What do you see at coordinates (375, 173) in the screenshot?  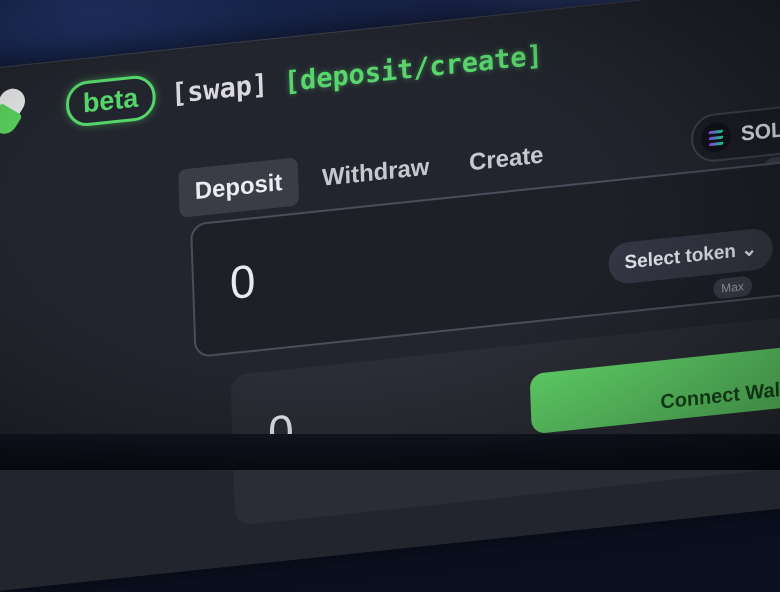 I see `tab-withdraw: Withdraw` at bounding box center [375, 173].